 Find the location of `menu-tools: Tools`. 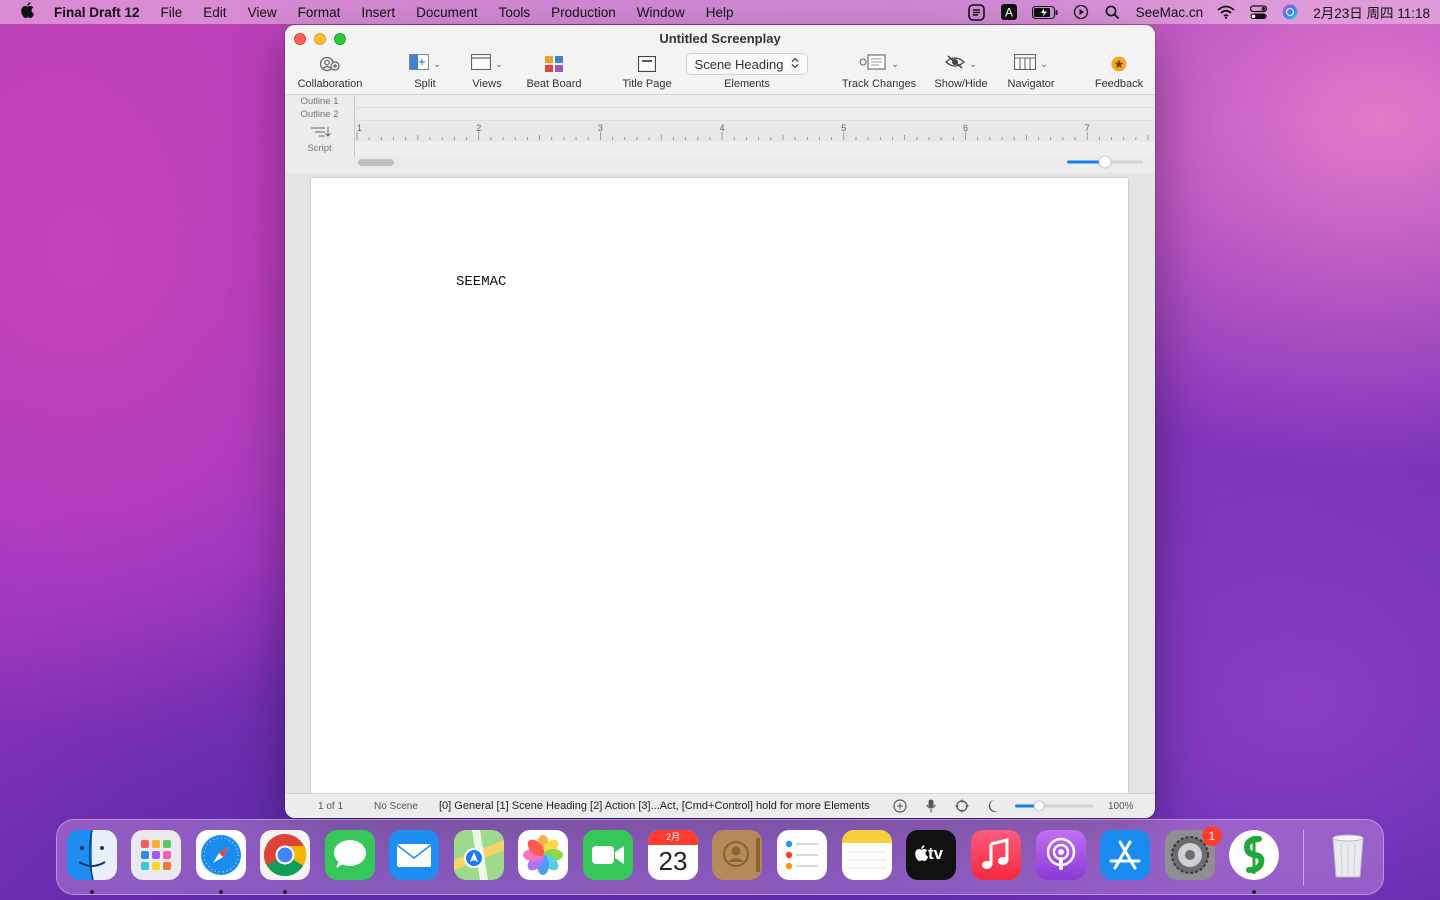

menu-tools: Tools is located at coordinates (514, 12).